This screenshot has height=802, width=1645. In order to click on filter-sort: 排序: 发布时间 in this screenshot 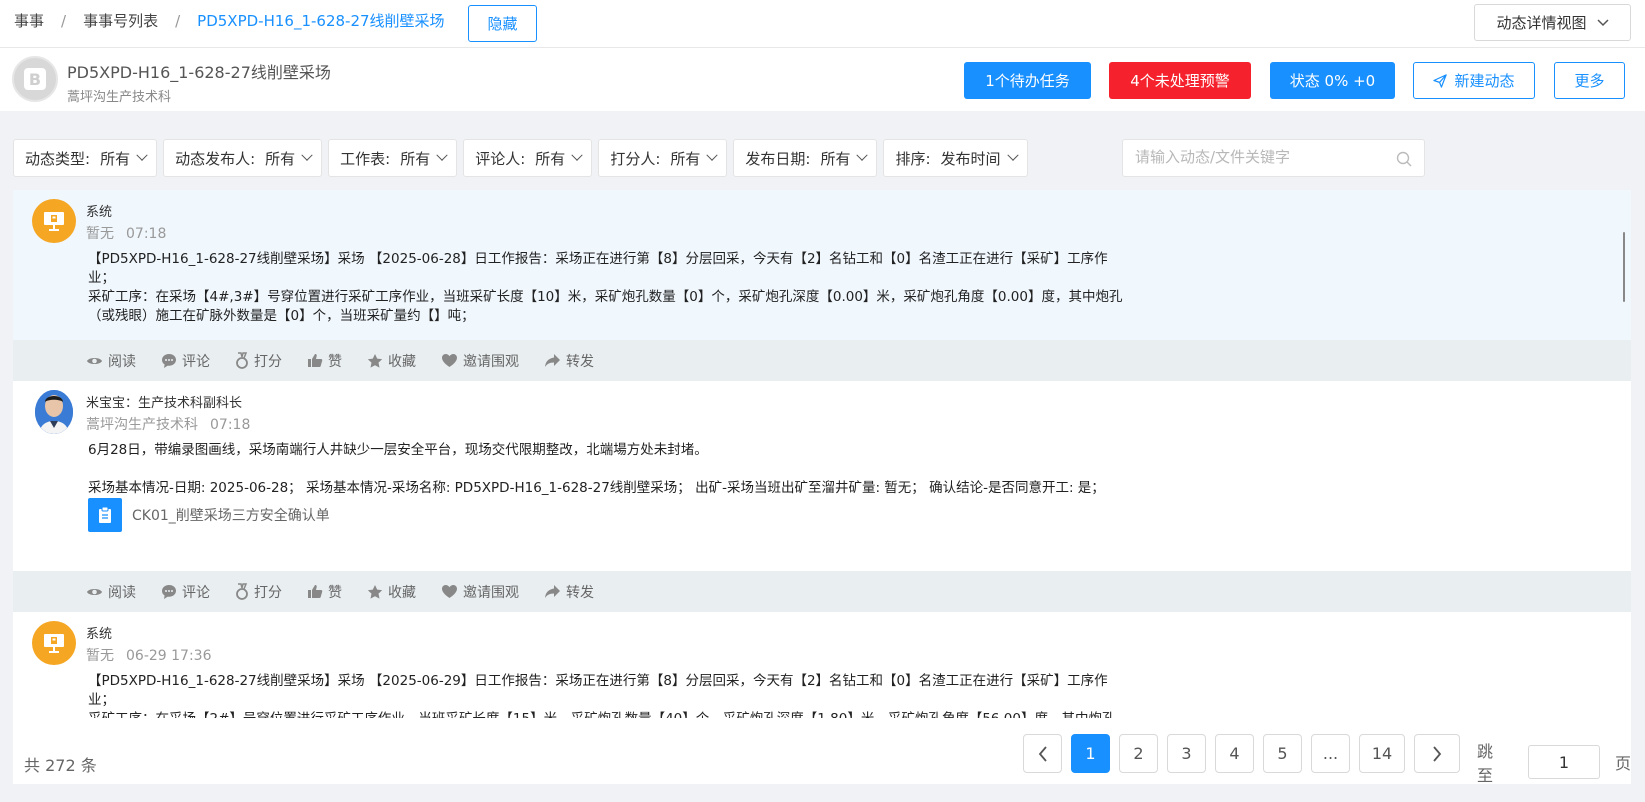, I will do `click(955, 158)`.